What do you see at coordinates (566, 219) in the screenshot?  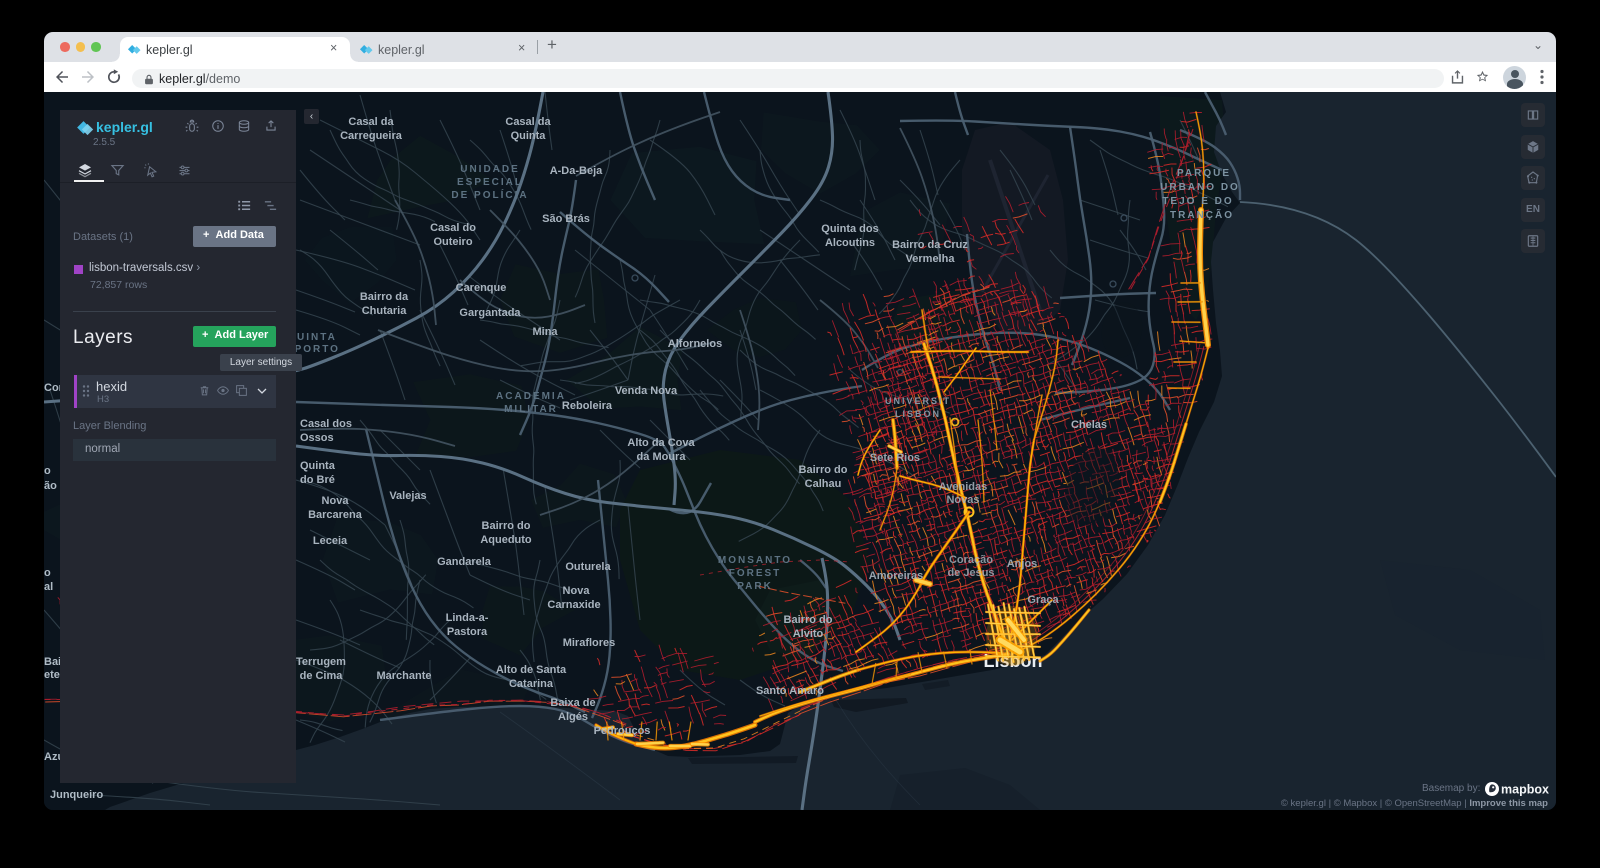 I see `svg-text: São Brás` at bounding box center [566, 219].